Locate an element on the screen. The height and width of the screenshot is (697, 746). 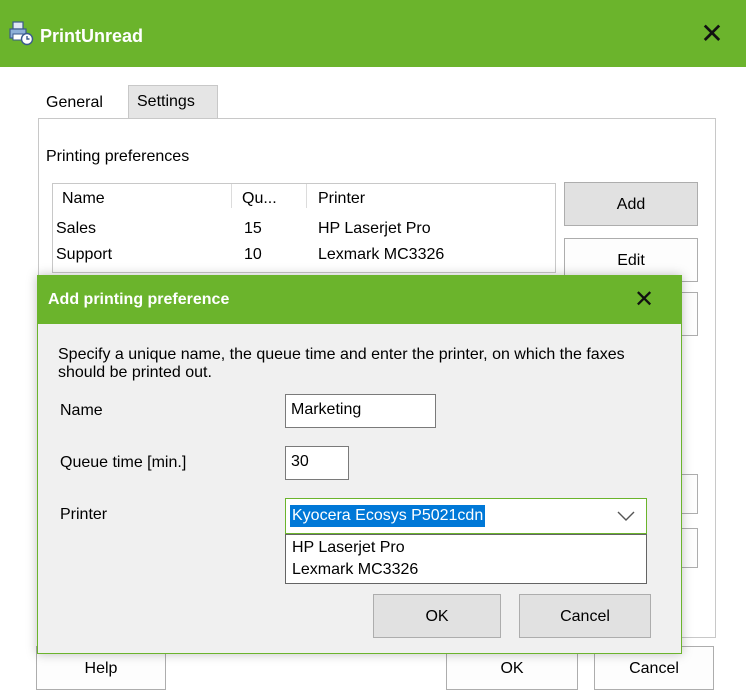
printer-dropdown-list: HP Laserjet Pro Lexmark MC3326 is located at coordinates (466, 559).